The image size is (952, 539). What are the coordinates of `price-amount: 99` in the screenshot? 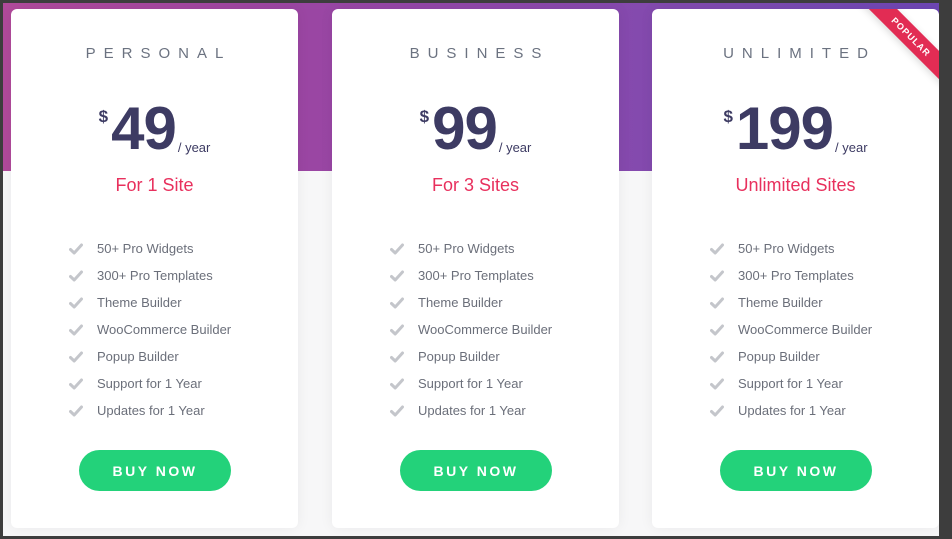 It's located at (465, 128).